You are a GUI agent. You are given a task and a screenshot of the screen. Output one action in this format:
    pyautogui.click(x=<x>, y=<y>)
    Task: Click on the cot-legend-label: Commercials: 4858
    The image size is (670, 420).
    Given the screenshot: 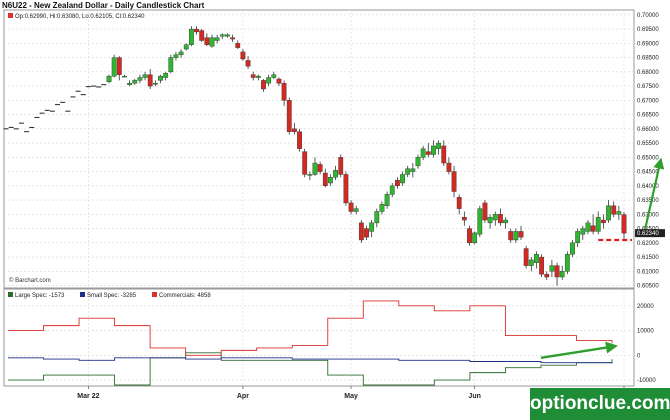 What is the action you would take?
    pyautogui.click(x=185, y=296)
    